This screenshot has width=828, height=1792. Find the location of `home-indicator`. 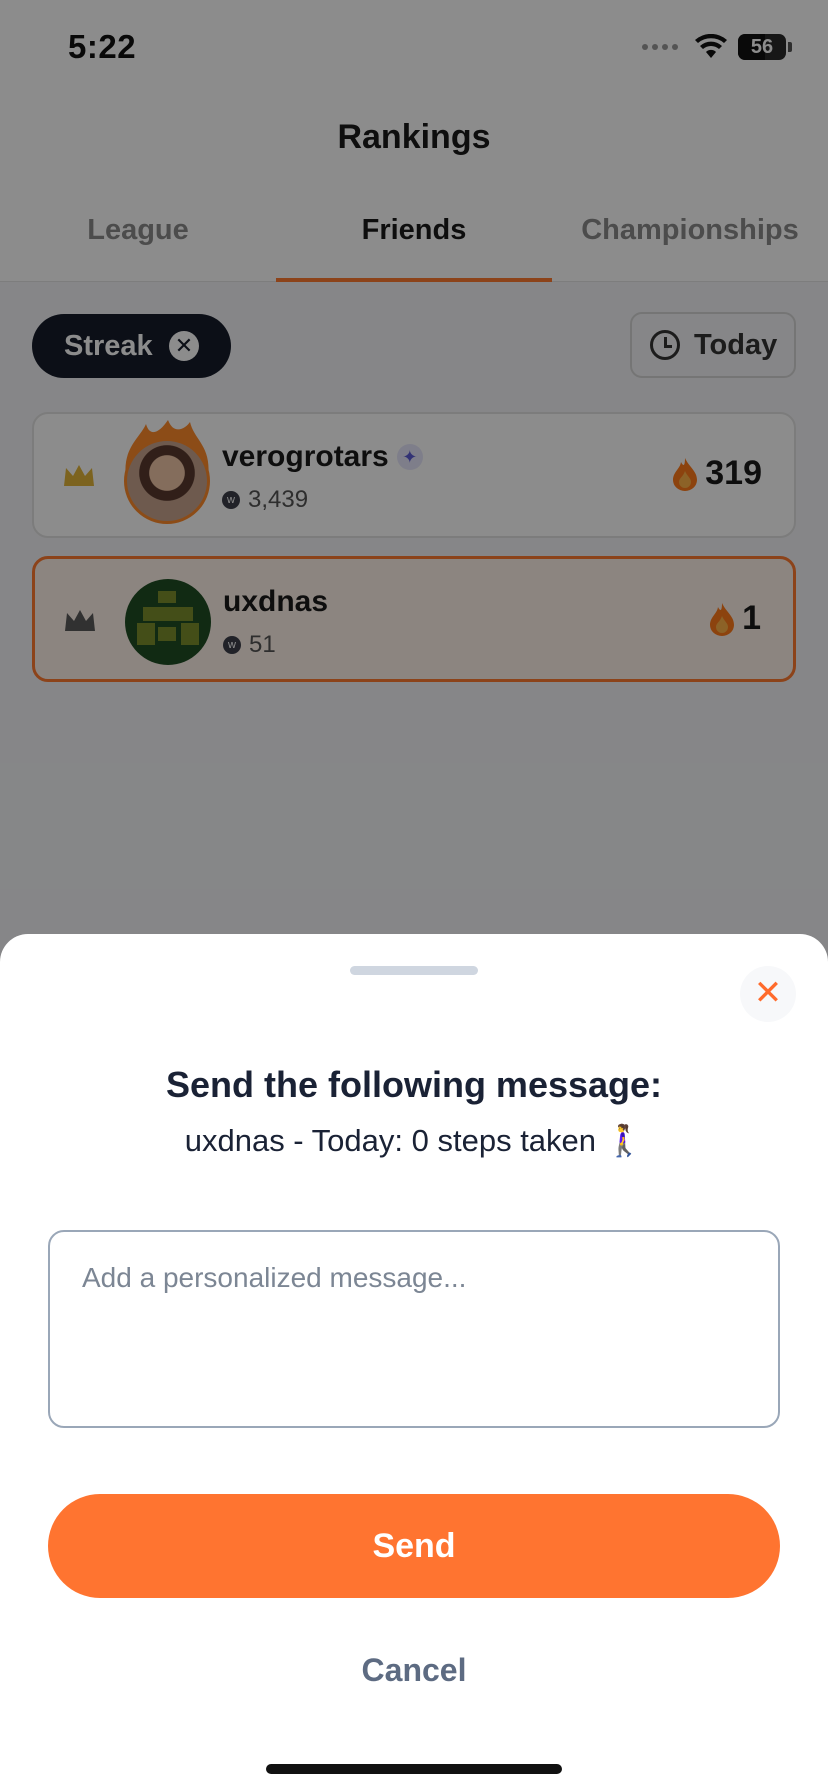

home-indicator is located at coordinates (414, 1769).